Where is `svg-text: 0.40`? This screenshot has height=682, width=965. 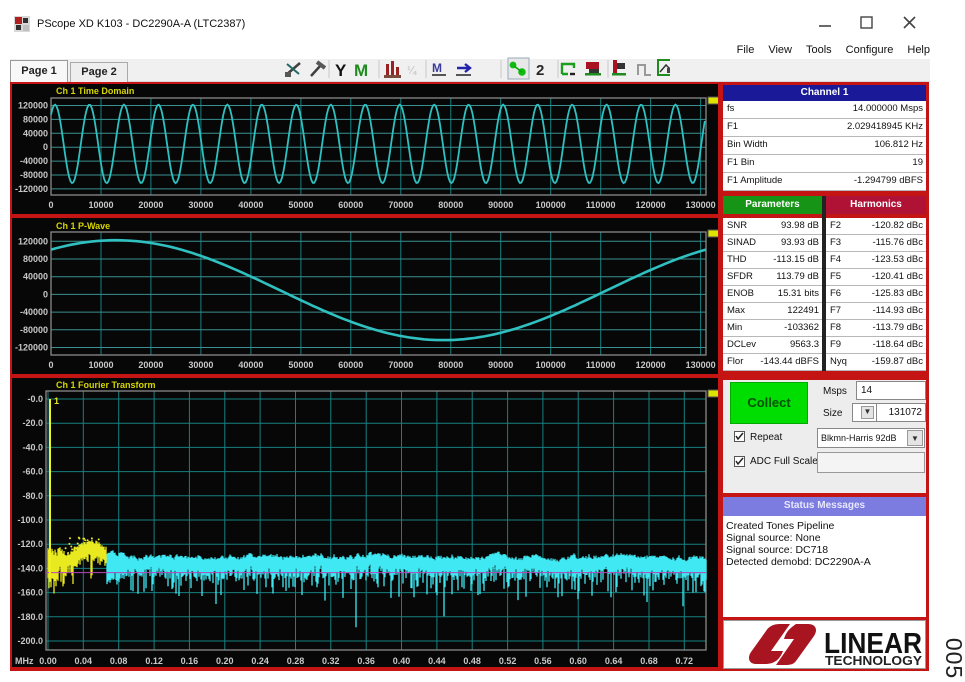 svg-text: 0.40 is located at coordinates (402, 661).